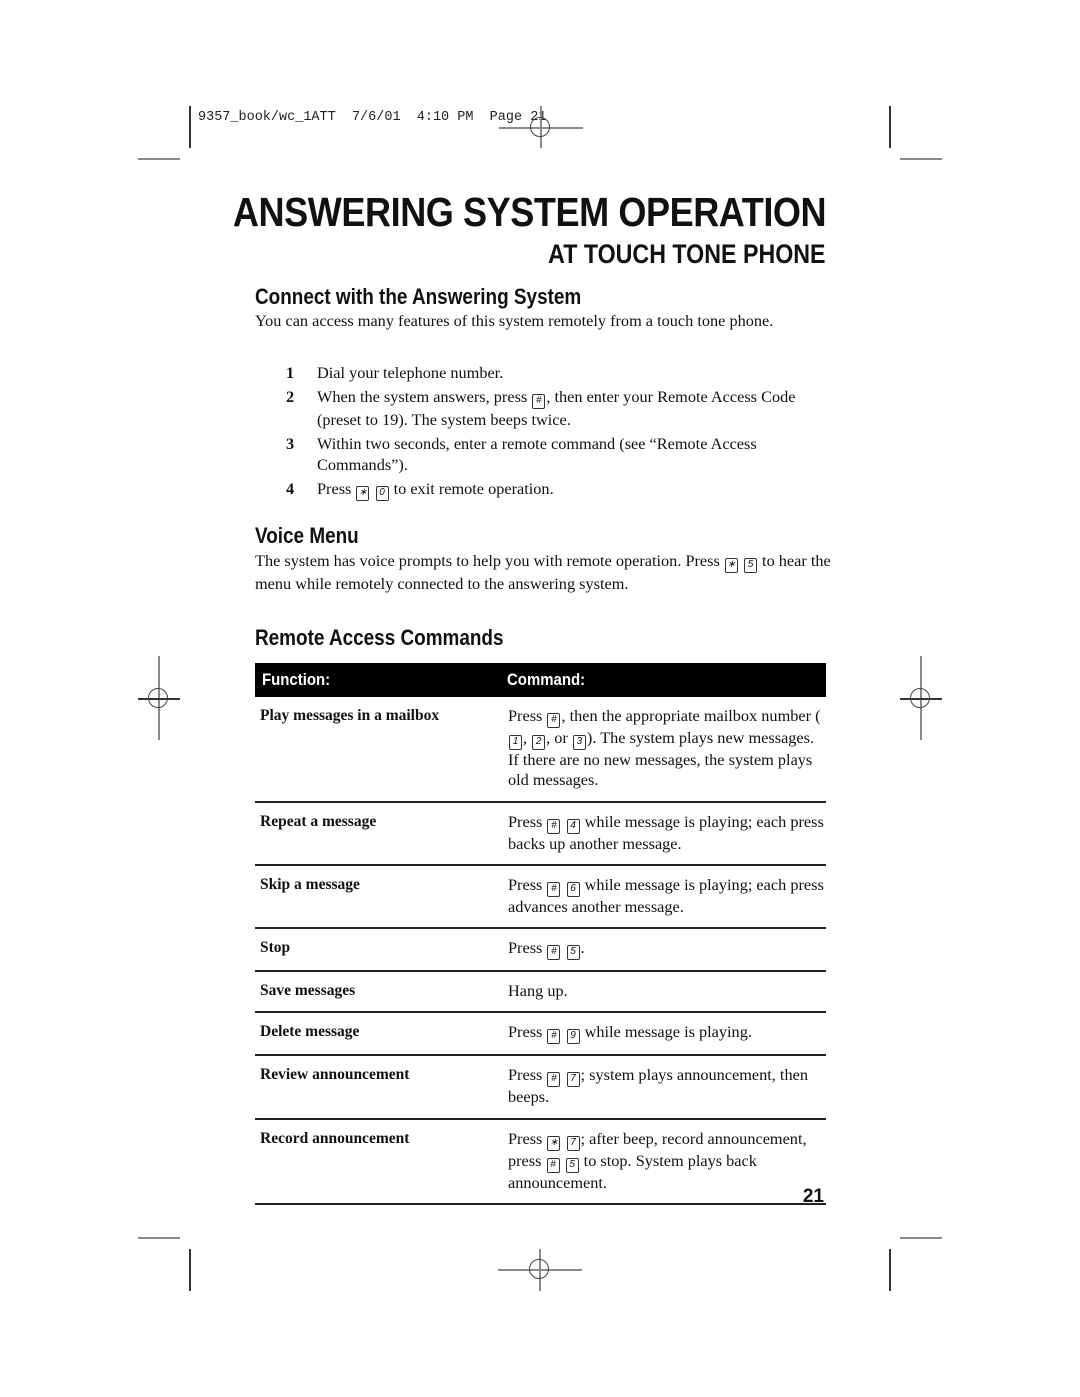 The width and height of the screenshot is (1080, 1397). Describe the element at coordinates (515, 742) in the screenshot. I see `digit-key-icon: 1` at that location.